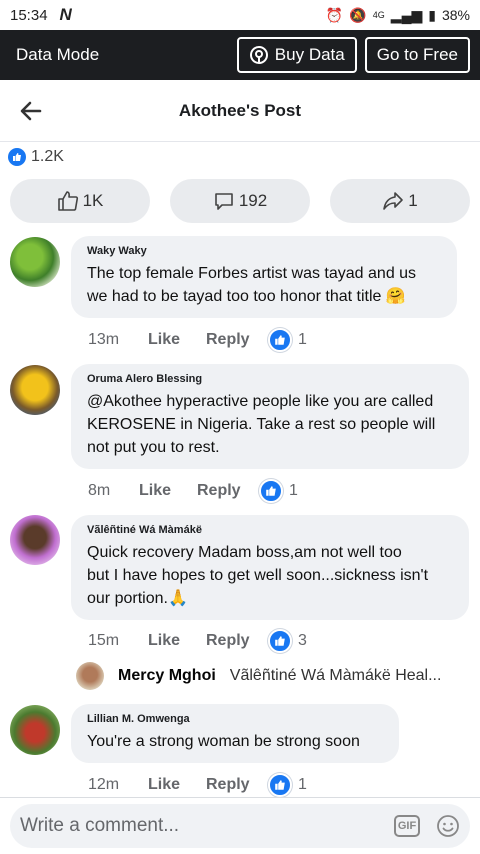 The height and width of the screenshot is (854, 480). I want to click on comment-icon, so click(224, 201).